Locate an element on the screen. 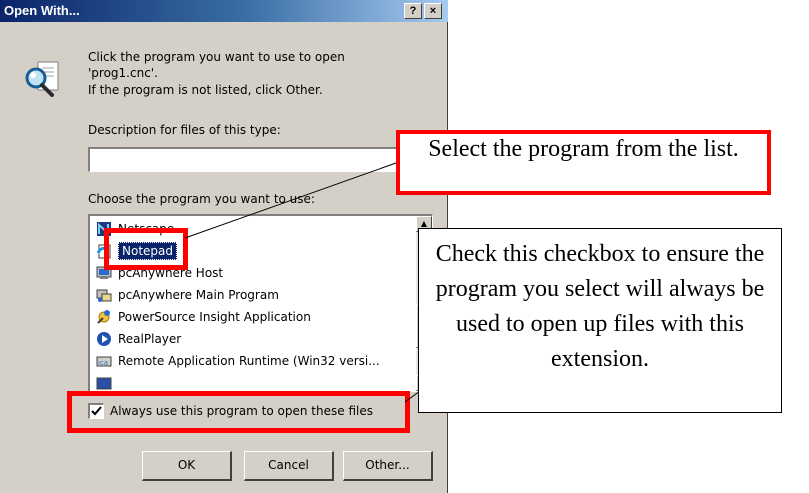 This screenshot has height=493, width=809. title-bar: Open With... ? × is located at coordinates (224, 11).